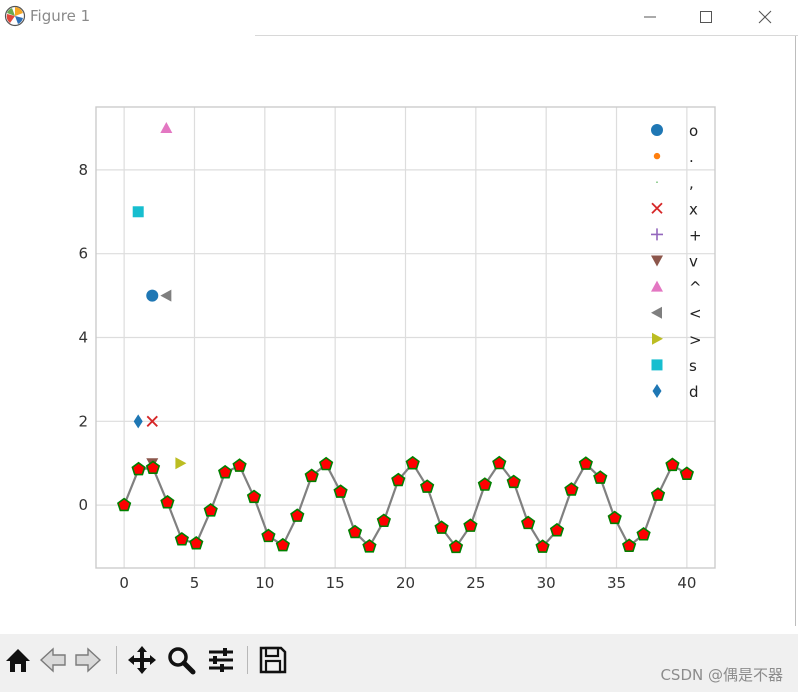  I want to click on subplots-button, so click(221, 660).